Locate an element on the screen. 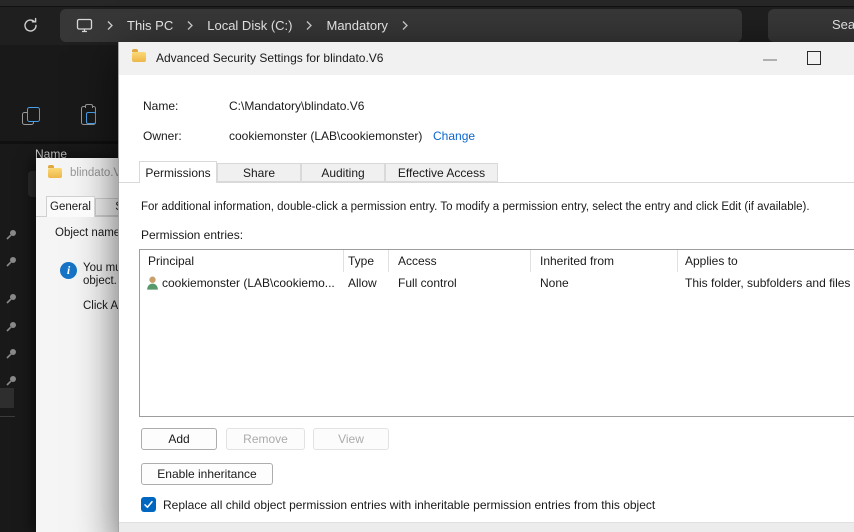 Image resolution: width=854 pixels, height=532 pixels. column-header-type: Type is located at coordinates (361, 261).